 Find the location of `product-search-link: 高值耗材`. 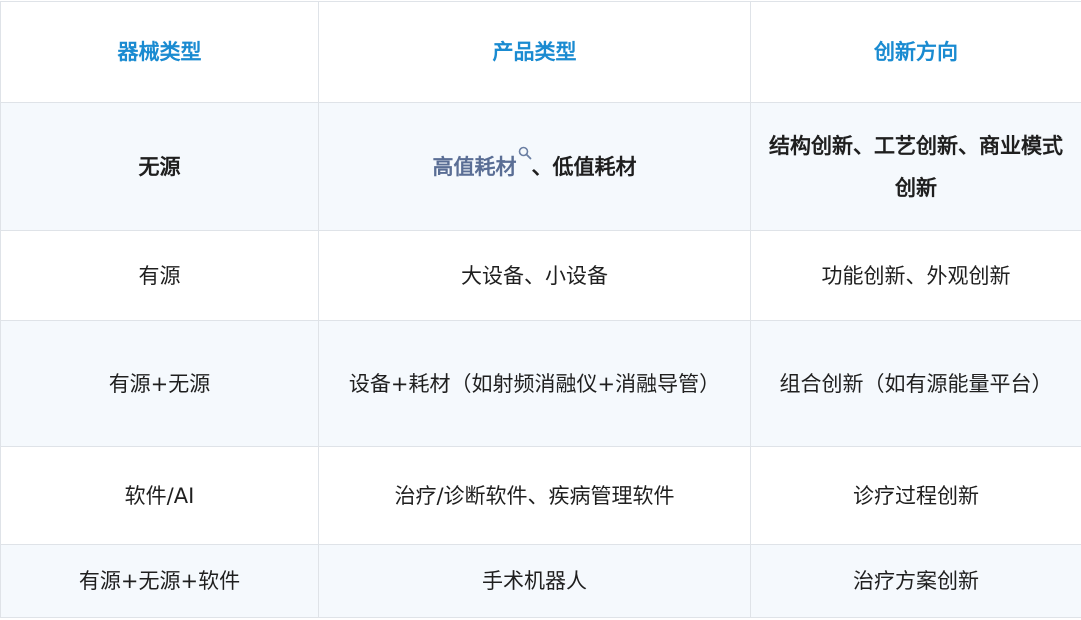

product-search-link: 高值耗材 is located at coordinates (475, 167).